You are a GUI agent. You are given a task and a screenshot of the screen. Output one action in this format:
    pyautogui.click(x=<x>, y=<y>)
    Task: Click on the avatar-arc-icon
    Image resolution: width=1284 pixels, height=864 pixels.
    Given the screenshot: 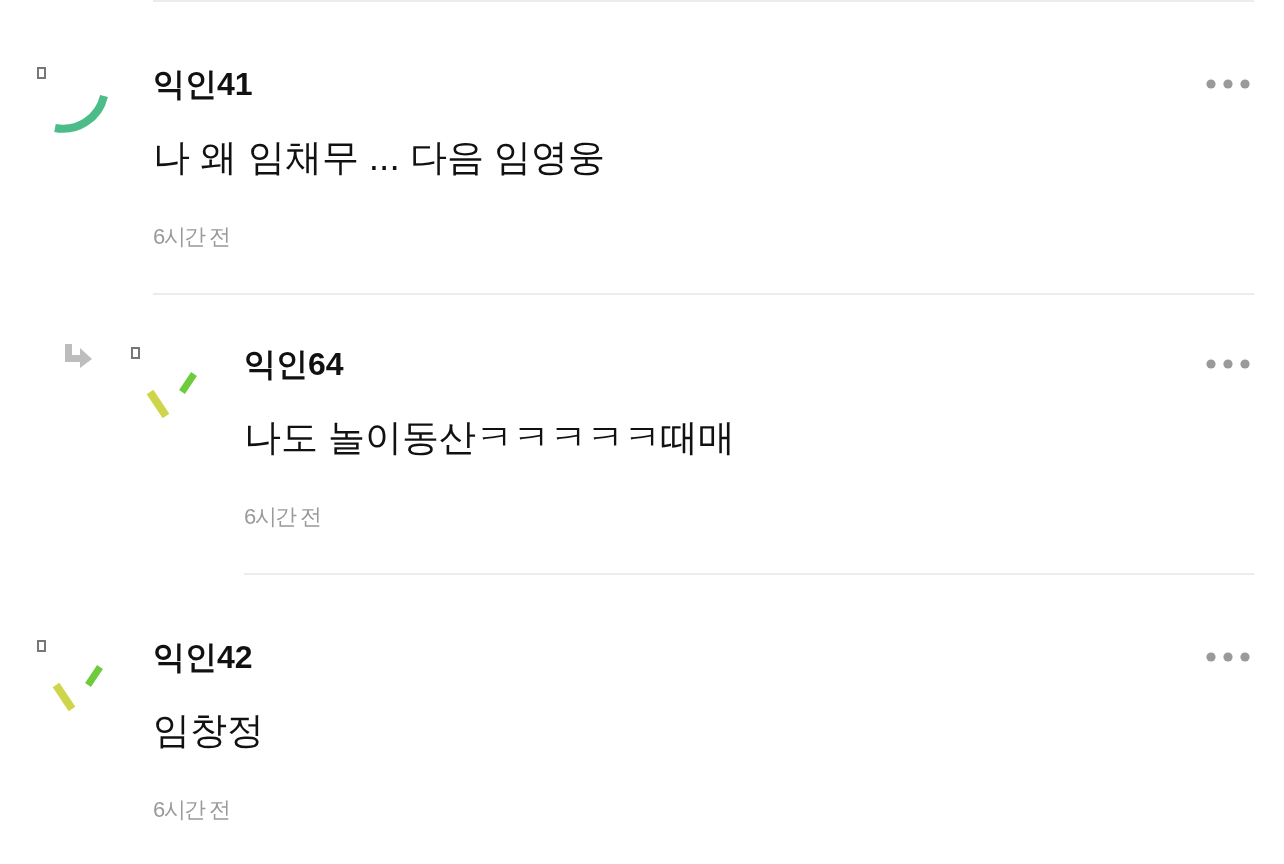 What is the action you would take?
    pyautogui.click(x=80, y=114)
    